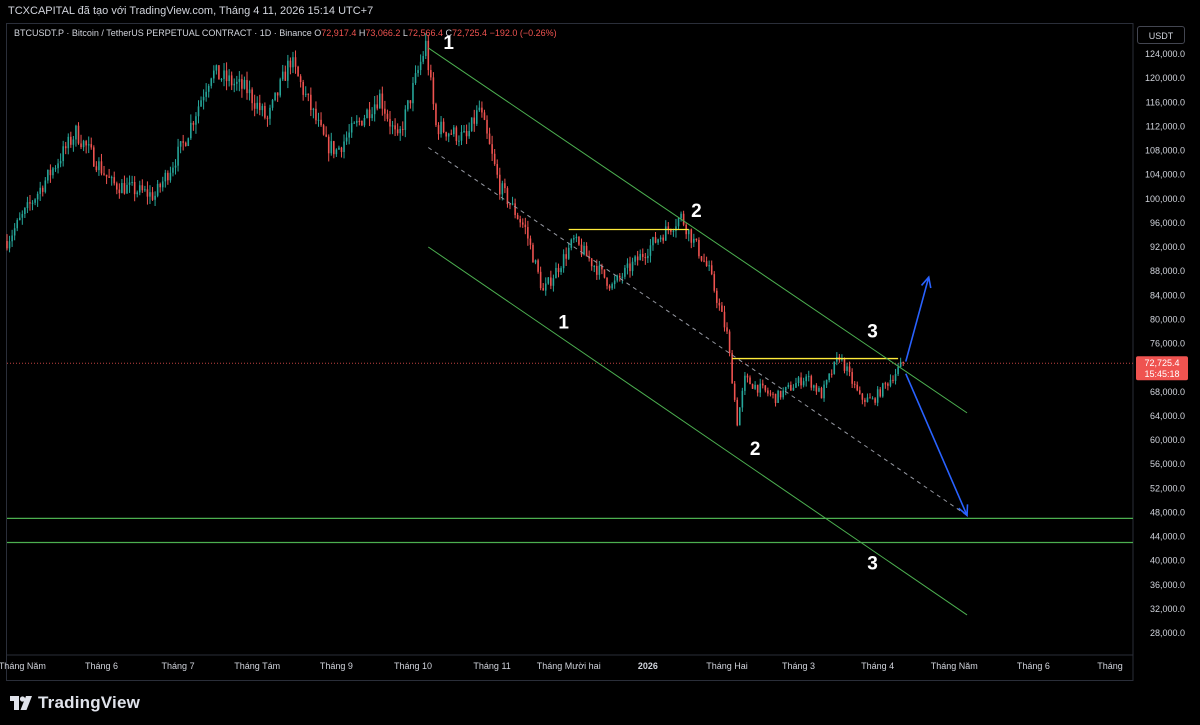 This screenshot has width=1200, height=725. What do you see at coordinates (1161, 35) in the screenshot?
I see `currency-button: USDT` at bounding box center [1161, 35].